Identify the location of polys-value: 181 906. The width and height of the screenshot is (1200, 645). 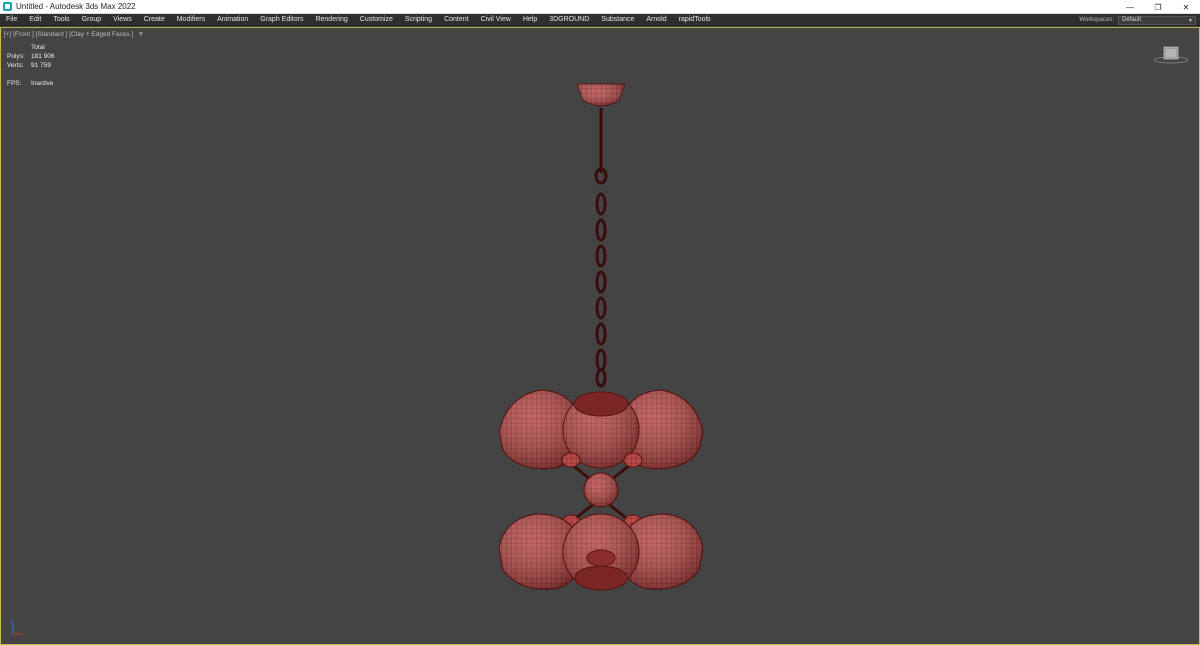
(43, 56).